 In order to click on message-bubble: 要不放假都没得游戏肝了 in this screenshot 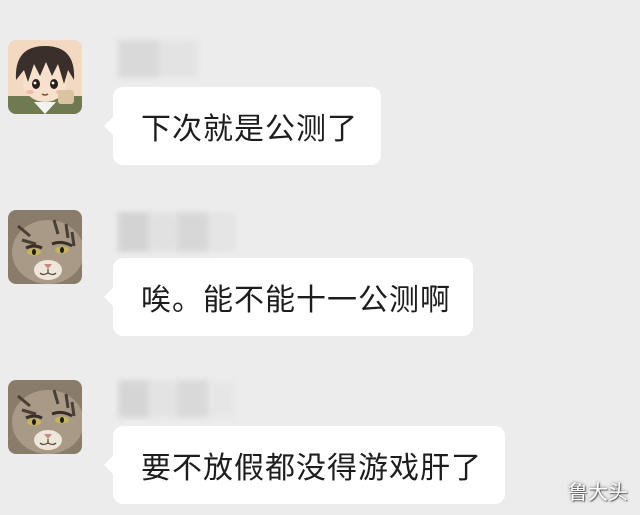, I will do `click(304, 465)`.